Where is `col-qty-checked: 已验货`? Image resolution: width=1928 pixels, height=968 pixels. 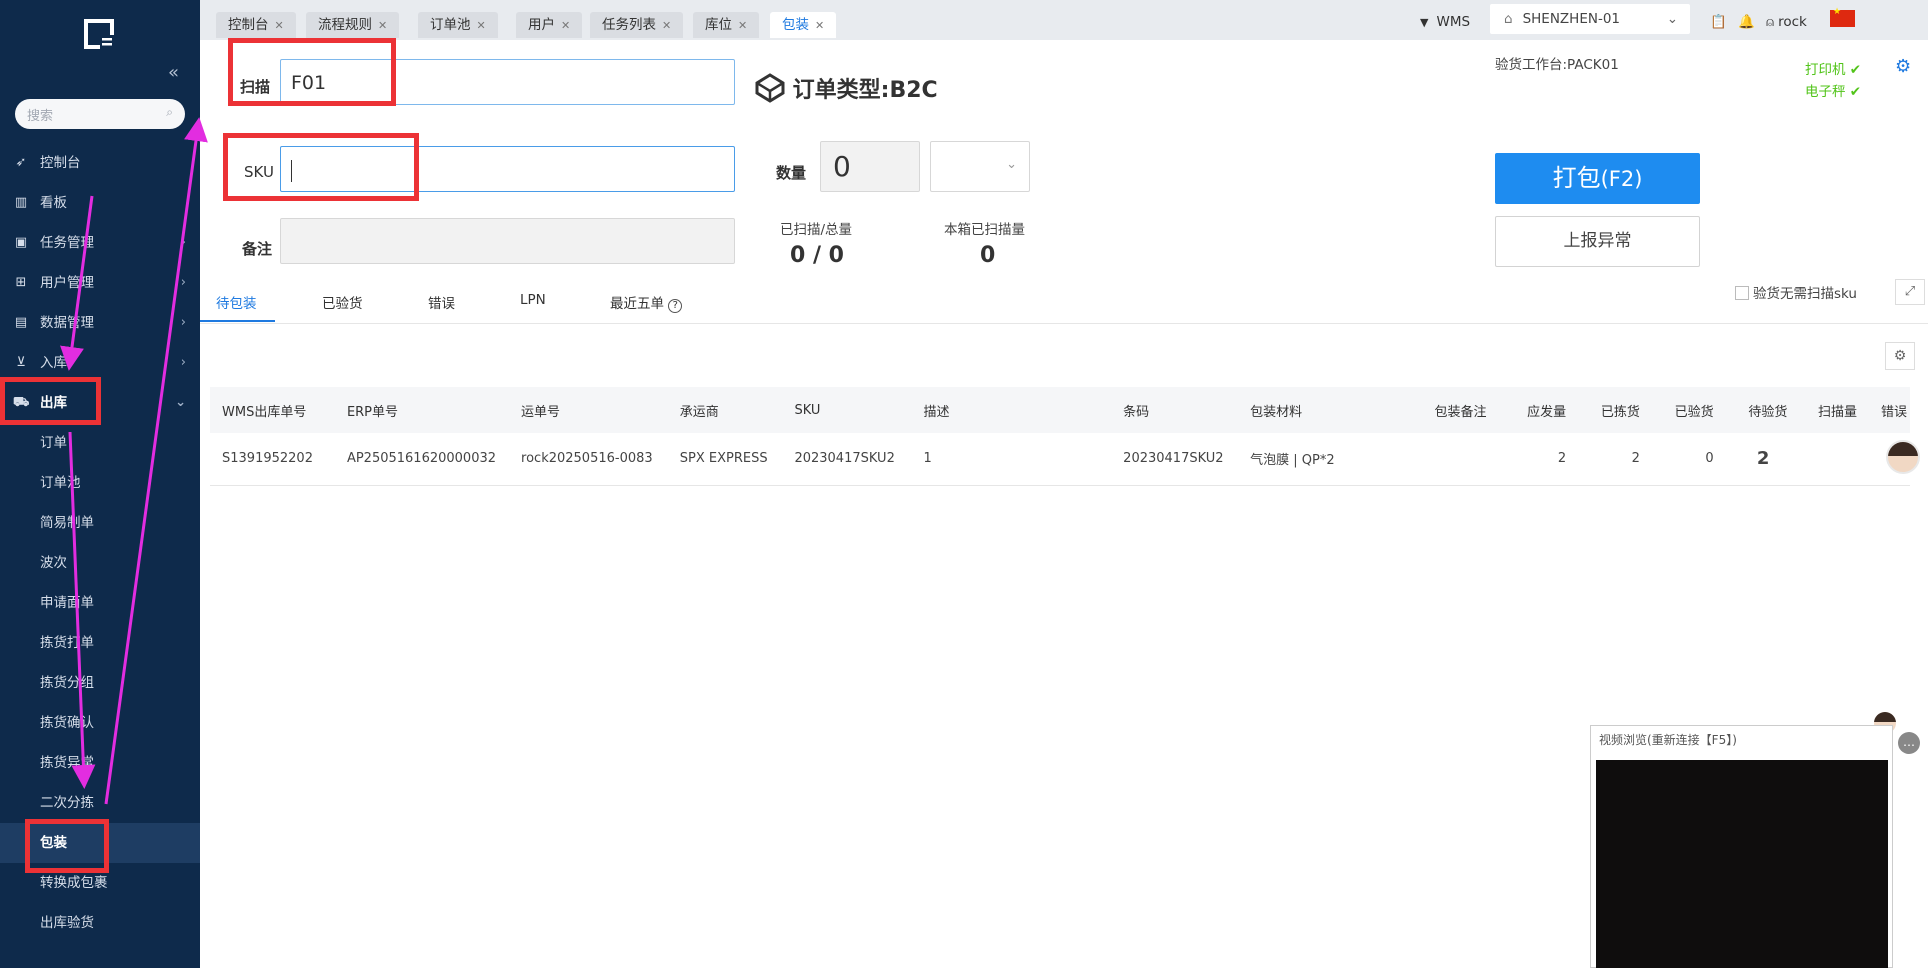
col-qty-checked: 已验货 is located at coordinates (1688, 410).